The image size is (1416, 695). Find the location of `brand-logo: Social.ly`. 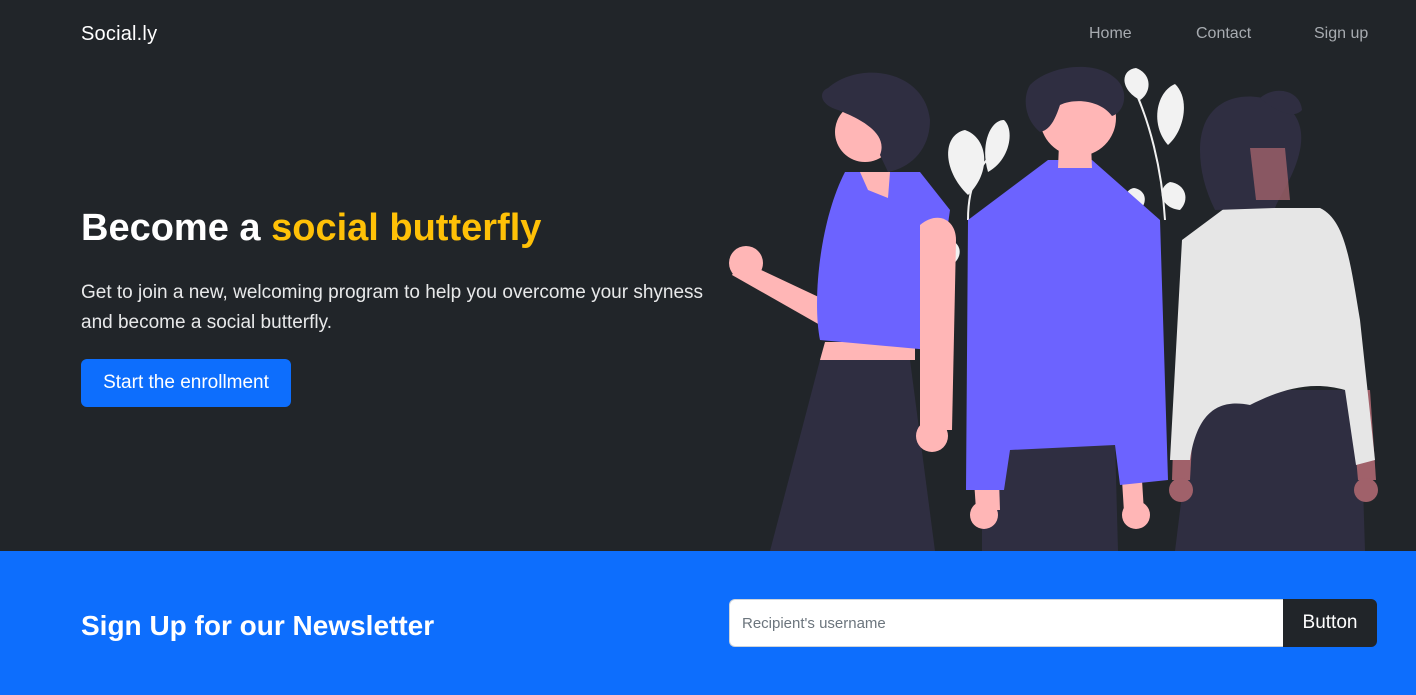

brand-logo: Social.ly is located at coordinates (119, 34).